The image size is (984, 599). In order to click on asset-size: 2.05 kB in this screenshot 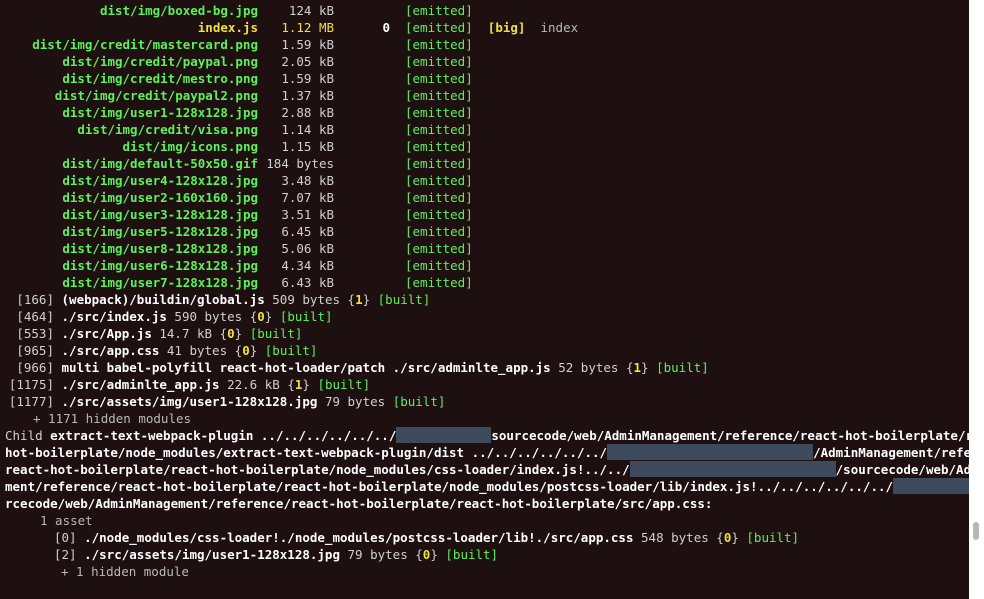, I will do `click(307, 61)`.